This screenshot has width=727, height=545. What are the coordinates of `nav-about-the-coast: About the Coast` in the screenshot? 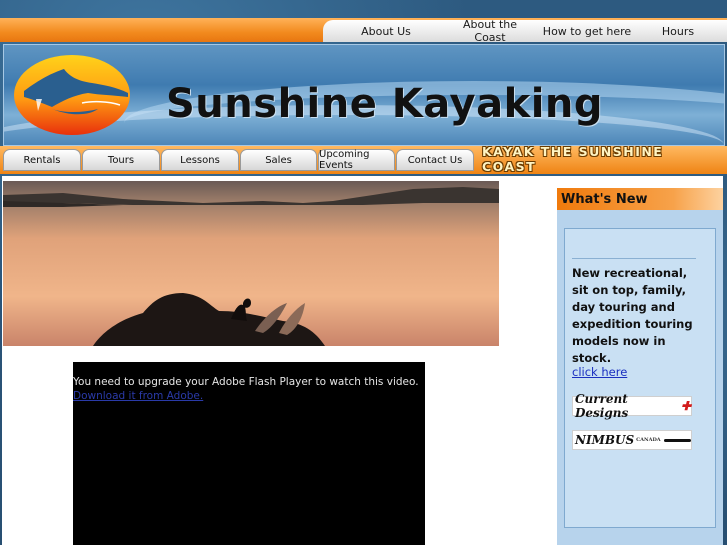 It's located at (490, 31).